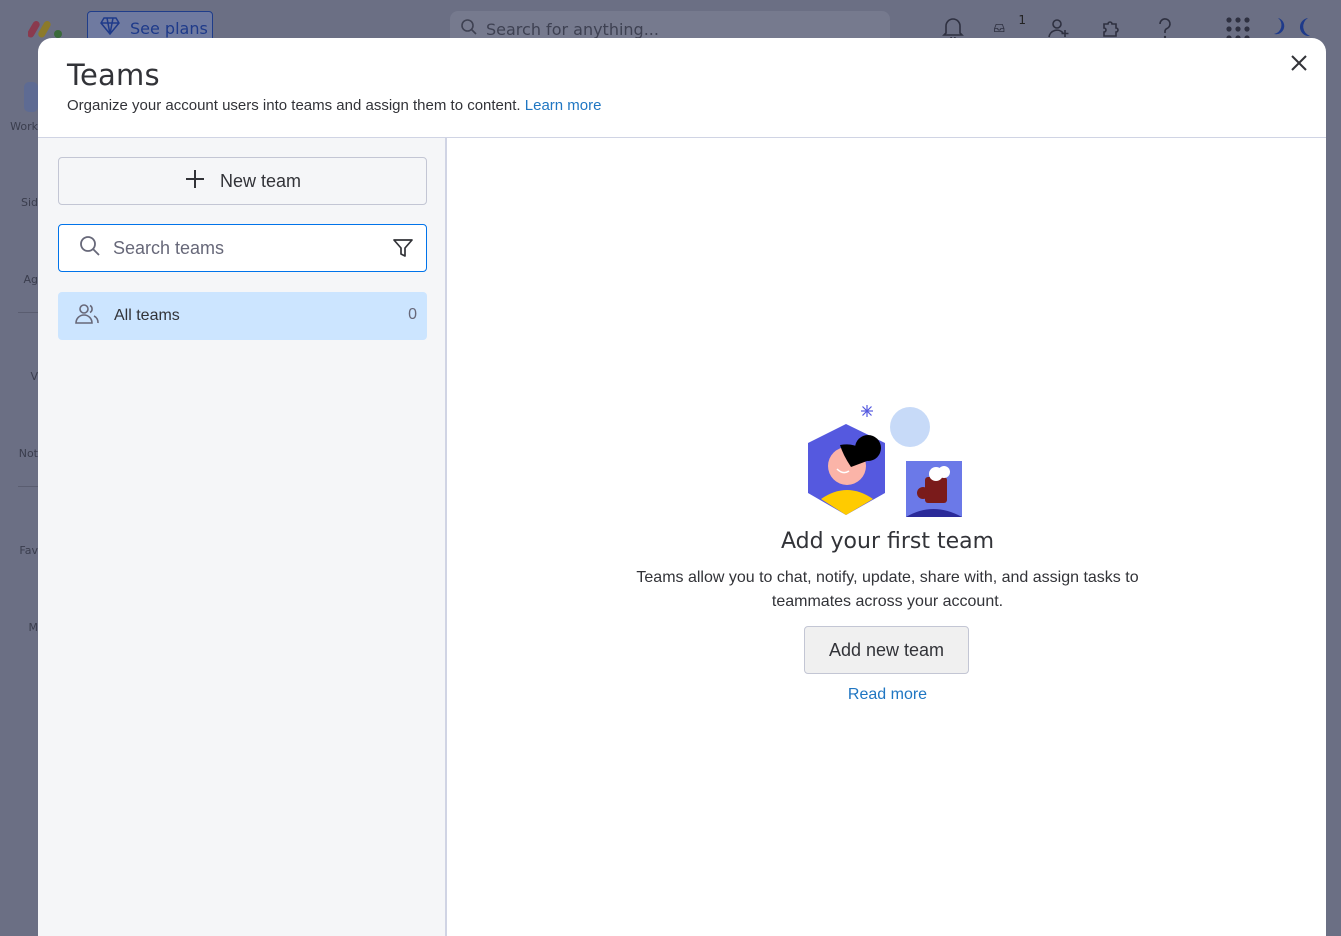  I want to click on see-plans-label: See plans, so click(169, 28).